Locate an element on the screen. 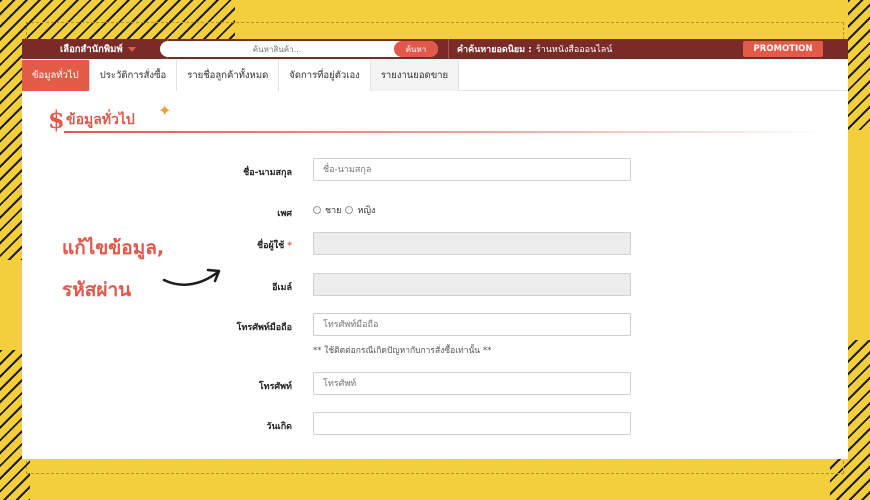 The height and width of the screenshot is (500, 870). sparkle-icon: ✦ is located at coordinates (165, 110).